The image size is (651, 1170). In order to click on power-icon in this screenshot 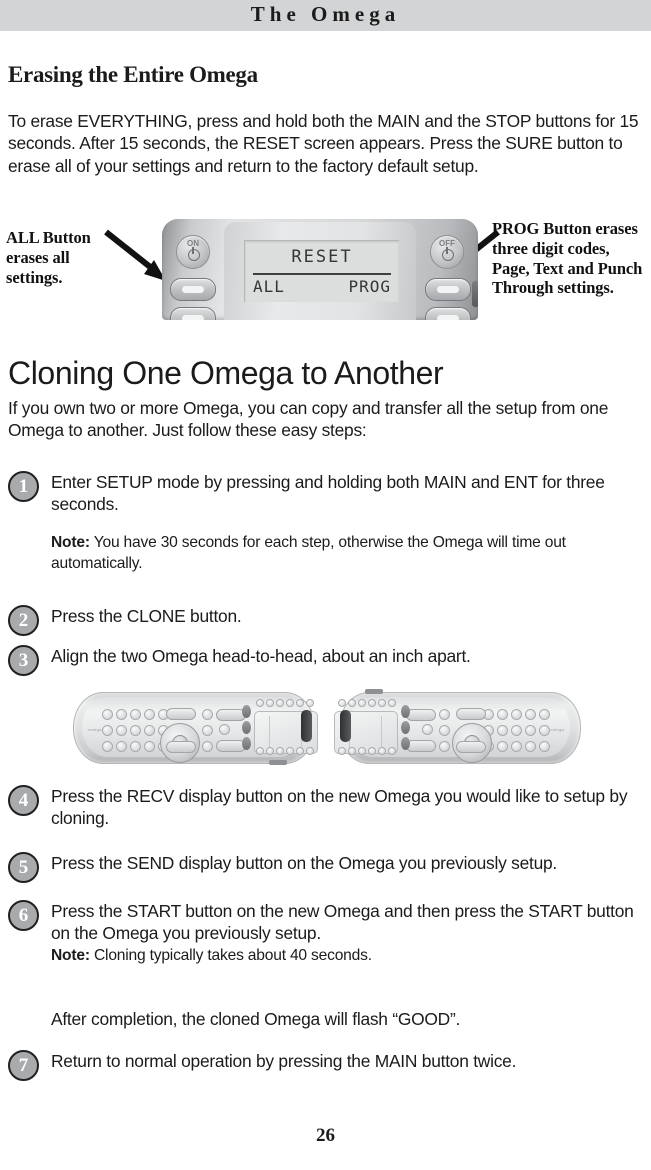, I will do `click(194, 254)`.